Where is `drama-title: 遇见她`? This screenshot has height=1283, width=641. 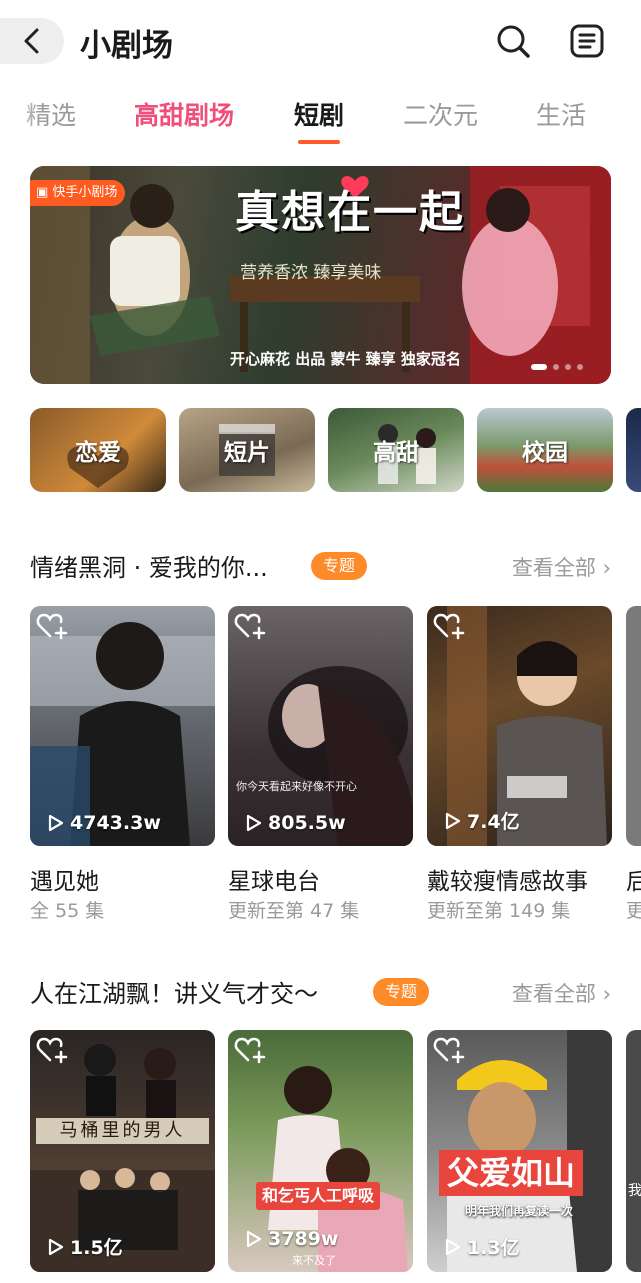 drama-title: 遇见她 is located at coordinates (64, 879).